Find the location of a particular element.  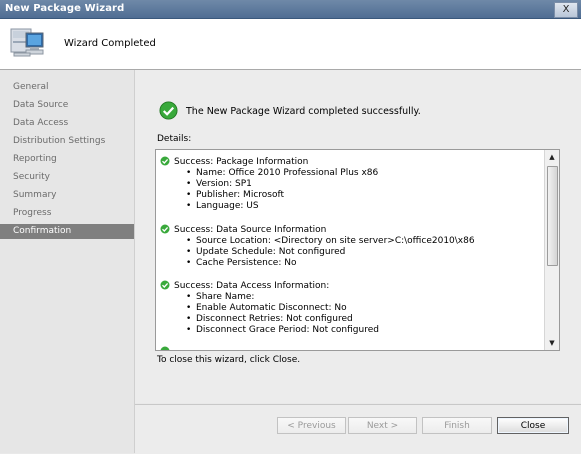

step-data-access: Data Access is located at coordinates (67, 123).